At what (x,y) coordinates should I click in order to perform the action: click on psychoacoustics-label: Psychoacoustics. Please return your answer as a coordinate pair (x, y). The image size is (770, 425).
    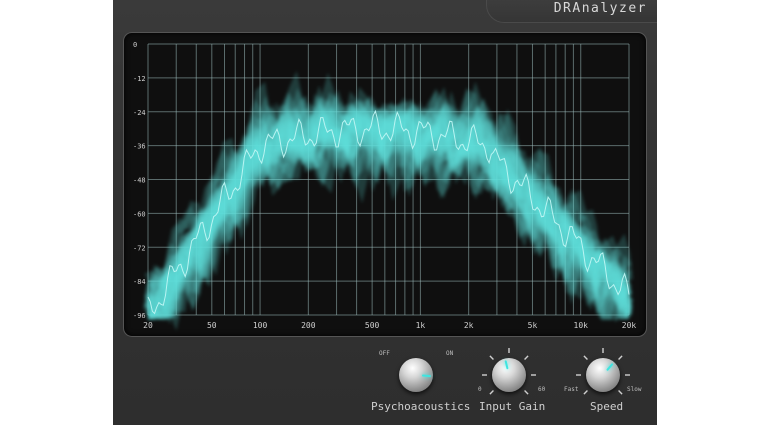
    Looking at the image, I should click on (421, 406).